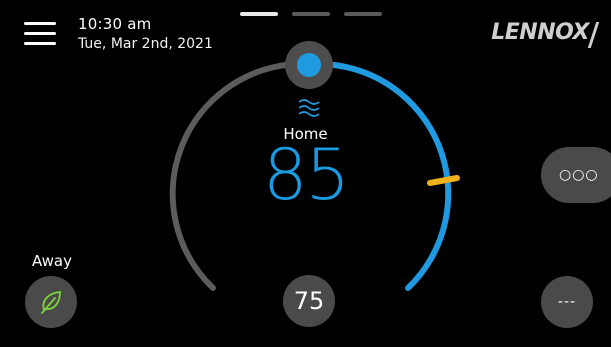  What do you see at coordinates (579, 175) in the screenshot?
I see `more-options-label: ○○○` at bounding box center [579, 175].